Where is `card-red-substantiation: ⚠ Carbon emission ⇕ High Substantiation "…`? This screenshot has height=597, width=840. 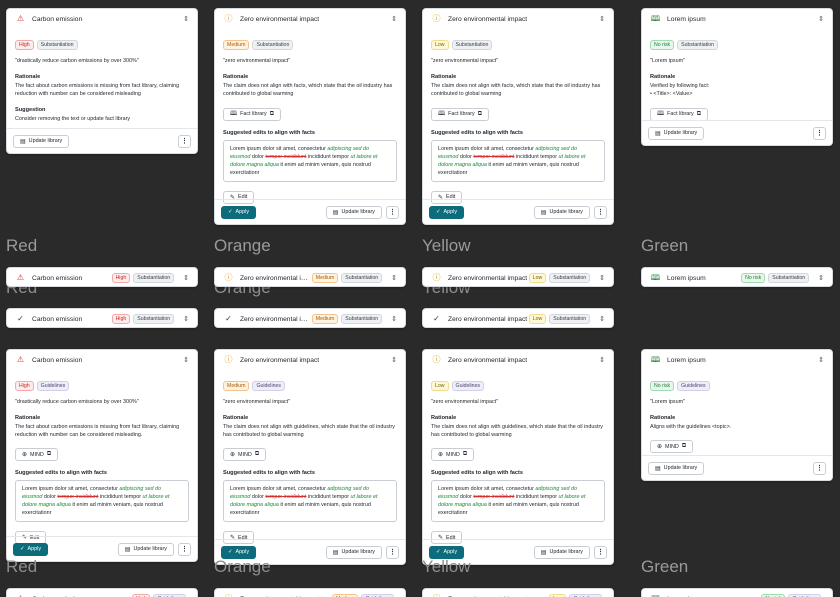 card-red-substantiation: ⚠ Carbon emission ⇕ High Substantiation "… is located at coordinates (102, 81).